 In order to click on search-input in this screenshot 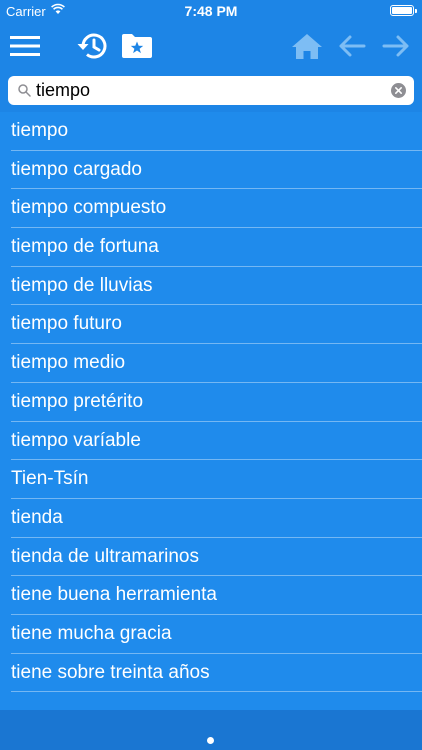, I will do `click(211, 90)`.